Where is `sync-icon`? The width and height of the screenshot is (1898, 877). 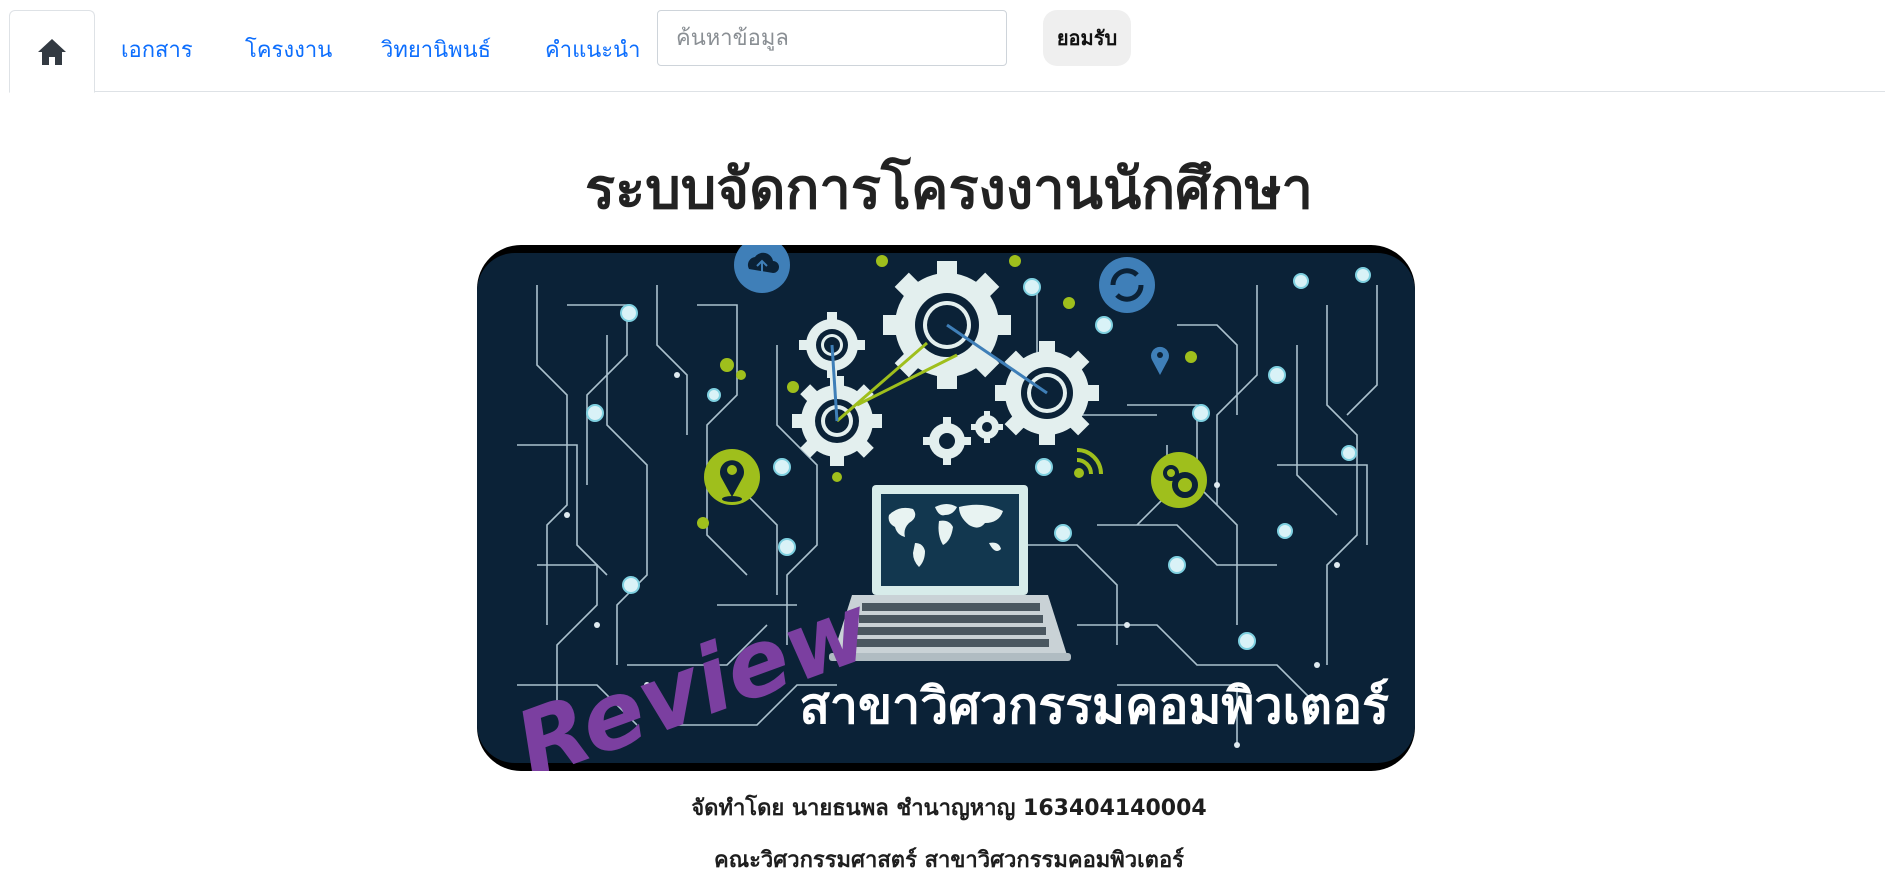 sync-icon is located at coordinates (1127, 285).